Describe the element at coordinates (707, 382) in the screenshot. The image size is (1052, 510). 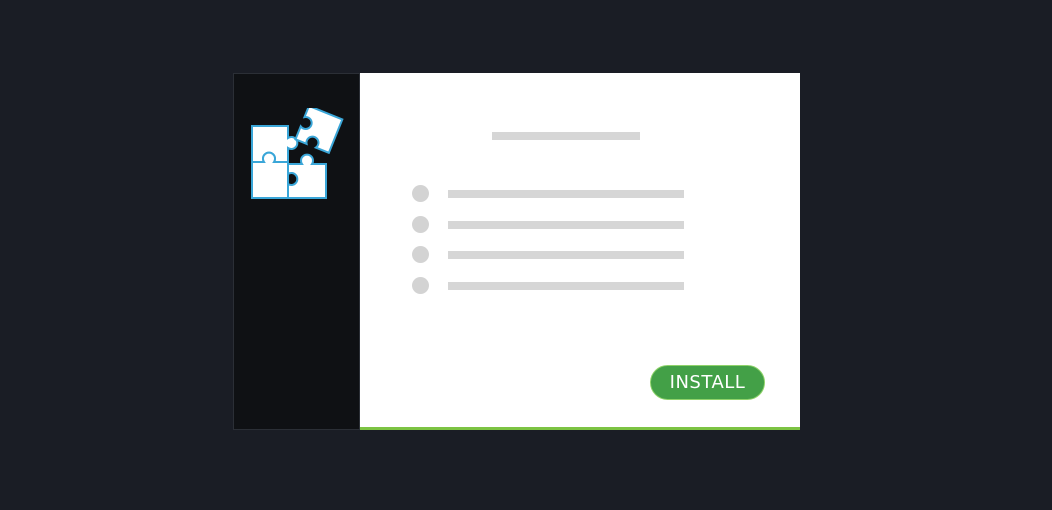
I see `install-button: INSTALL` at that location.